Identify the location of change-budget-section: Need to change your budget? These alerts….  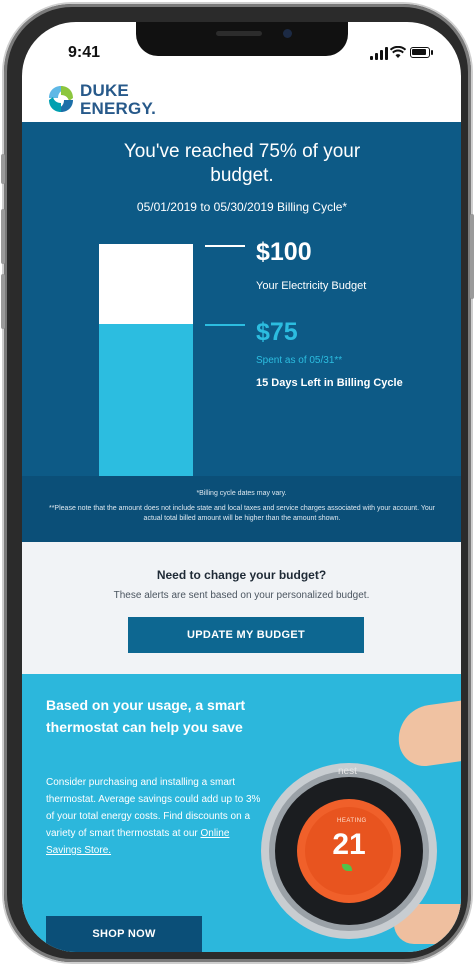
(241, 608).